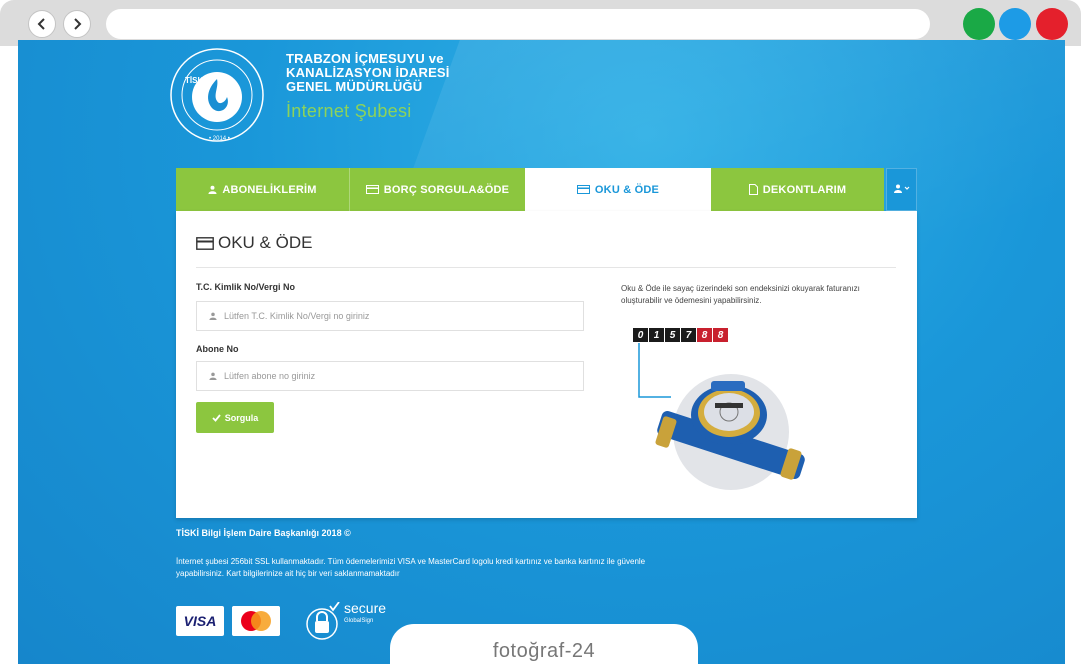 This screenshot has height=664, width=1081. I want to click on tc-input: Lütfen T.C. Kimlik No/Vergi no giriniz, so click(390, 316).